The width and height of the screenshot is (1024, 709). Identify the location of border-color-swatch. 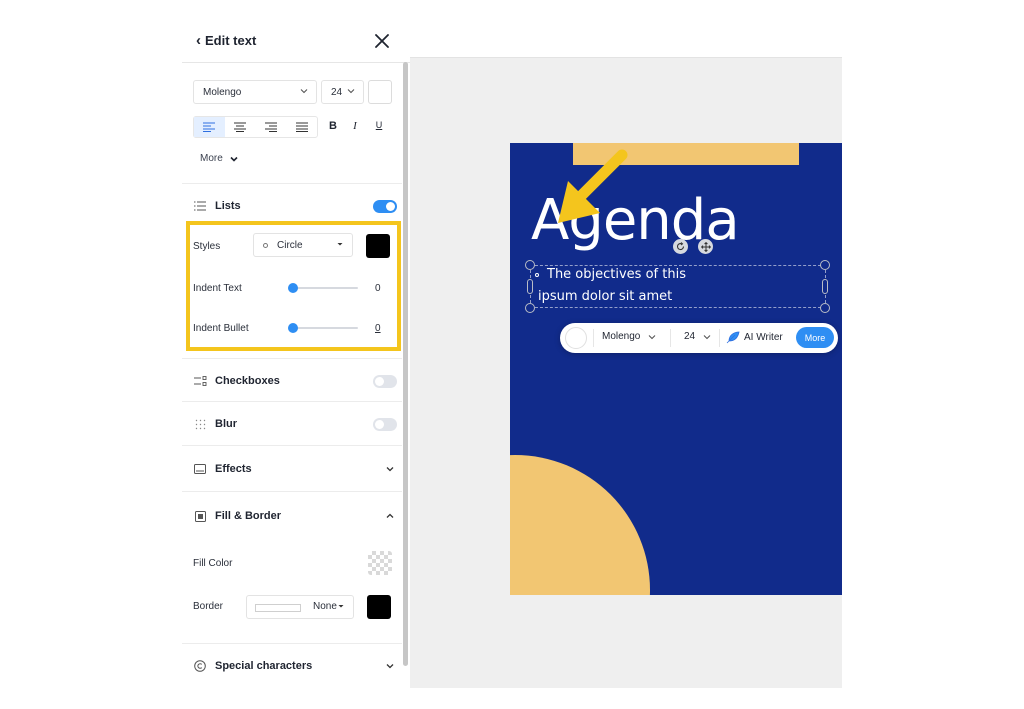
(379, 607).